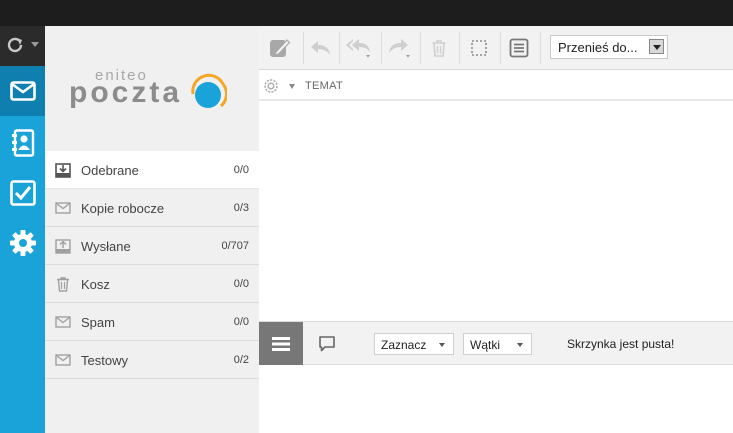  I want to click on menu-button, so click(281, 343).